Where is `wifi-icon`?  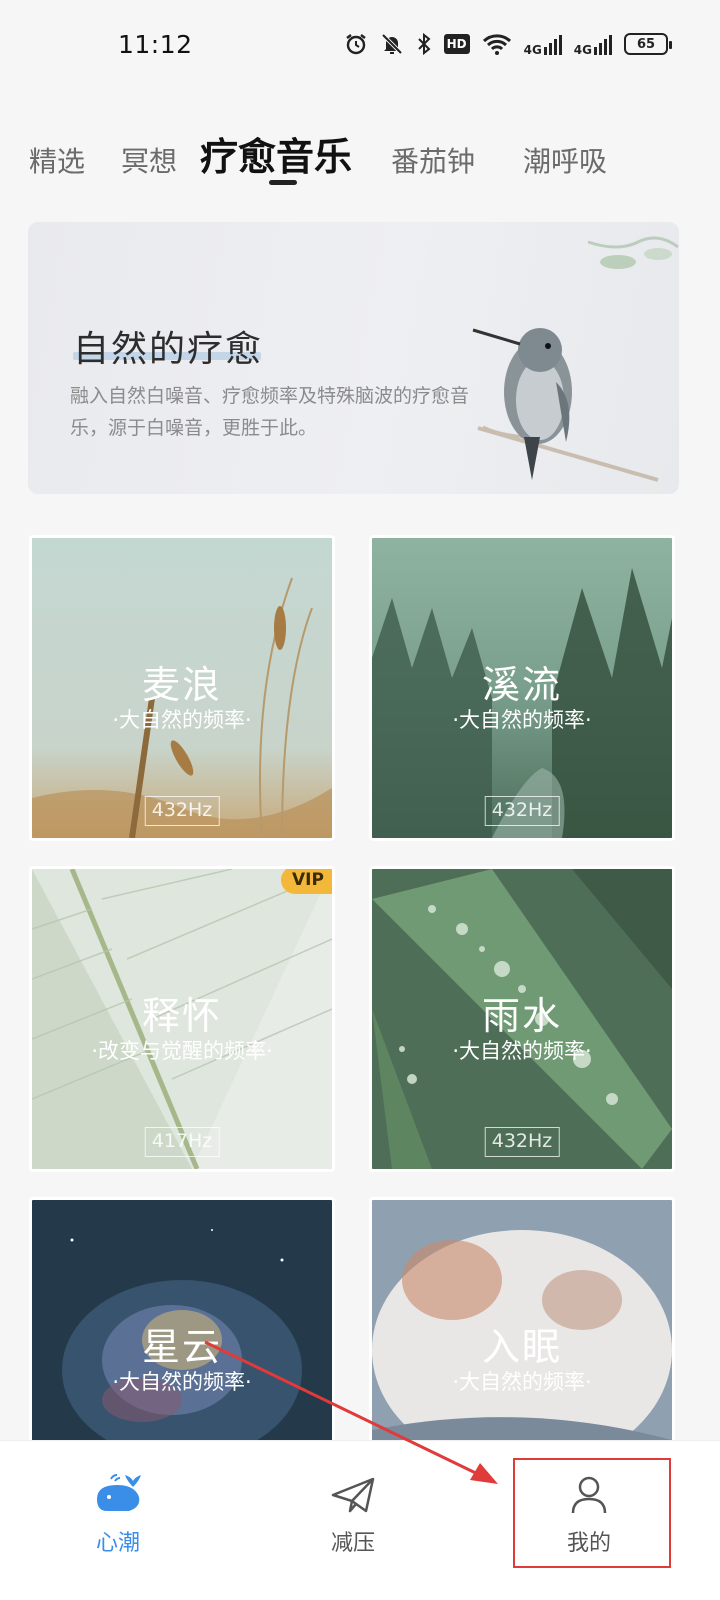 wifi-icon is located at coordinates (496, 44).